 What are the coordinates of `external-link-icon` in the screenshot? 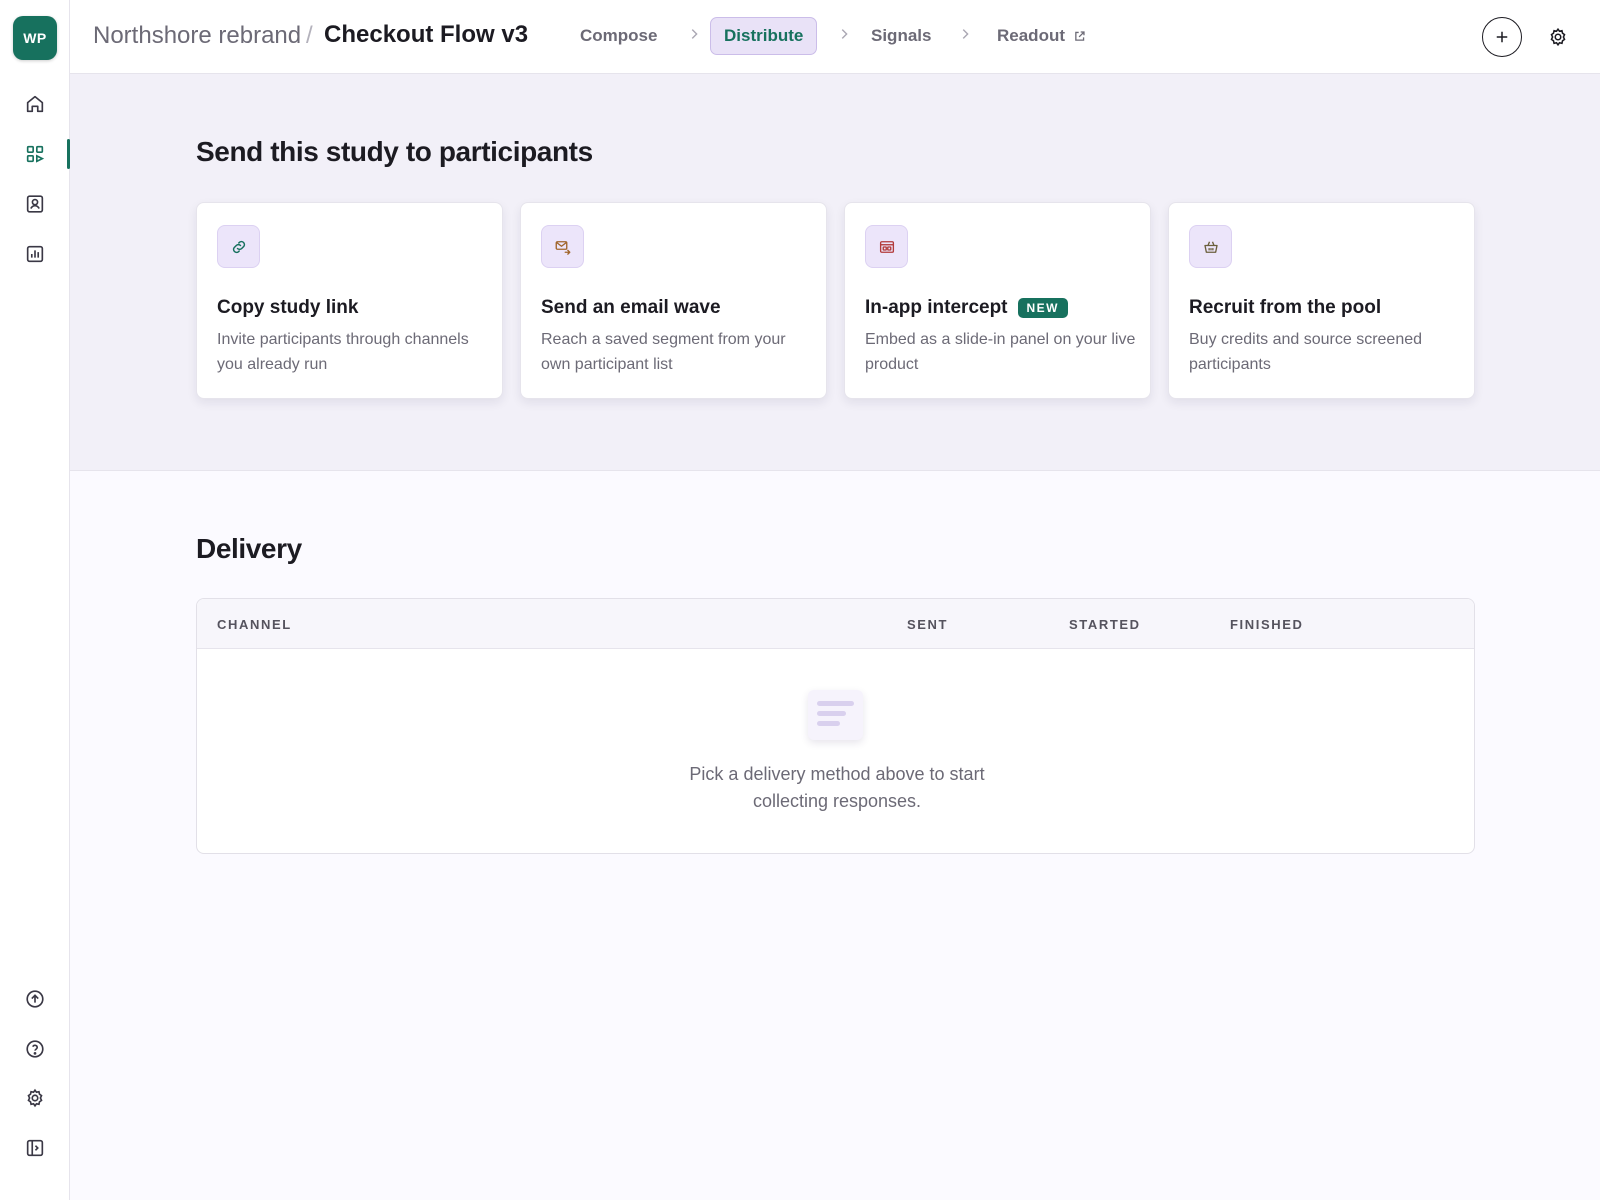 It's located at (1080, 35).